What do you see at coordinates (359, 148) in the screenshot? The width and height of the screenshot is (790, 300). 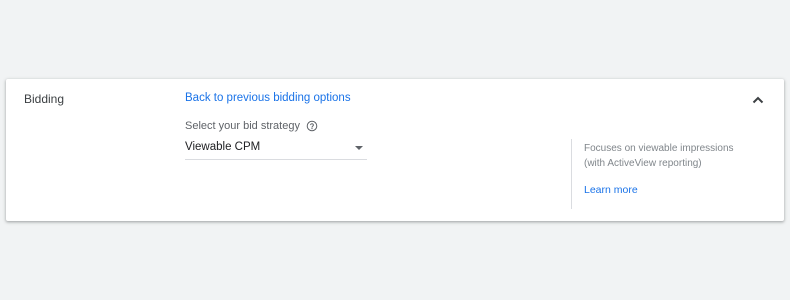 I see `dropdown-arrow-icon` at bounding box center [359, 148].